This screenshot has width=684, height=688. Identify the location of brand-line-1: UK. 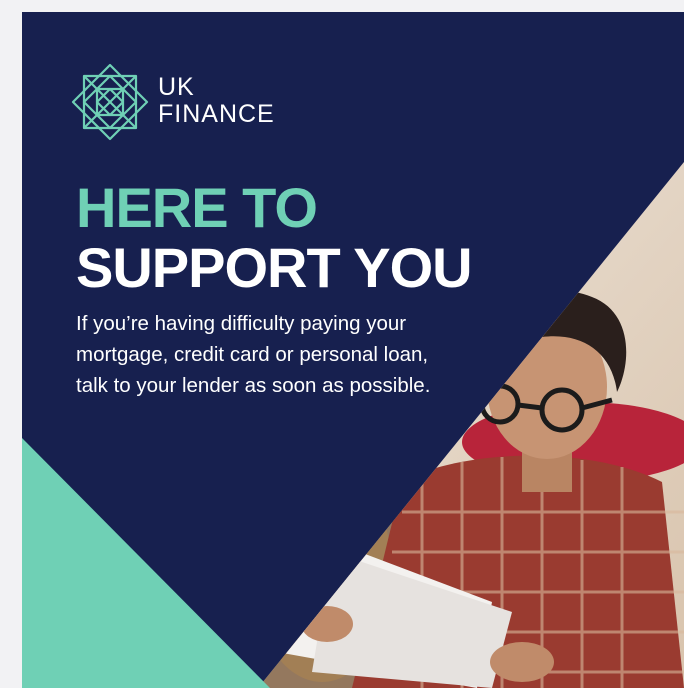
(176, 87).